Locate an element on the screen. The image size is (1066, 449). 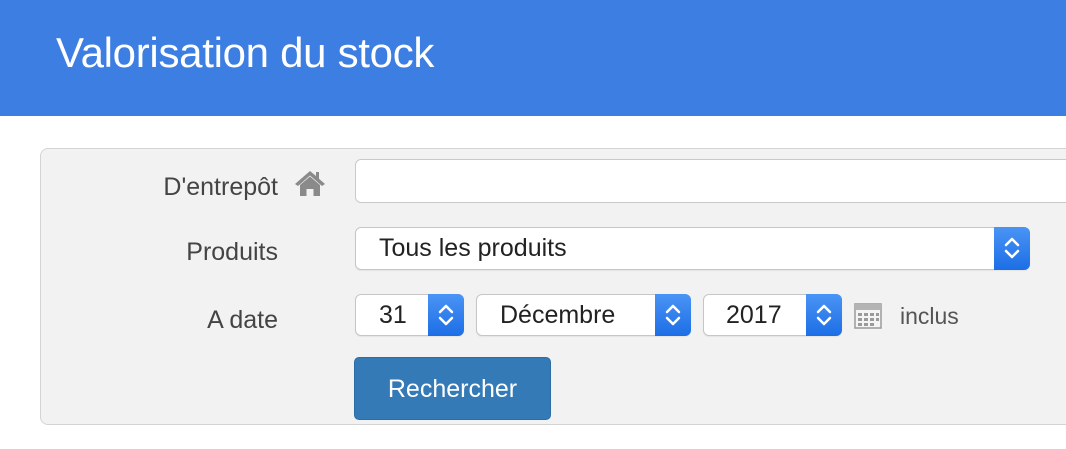
search-button: Rechercher is located at coordinates (452, 388).